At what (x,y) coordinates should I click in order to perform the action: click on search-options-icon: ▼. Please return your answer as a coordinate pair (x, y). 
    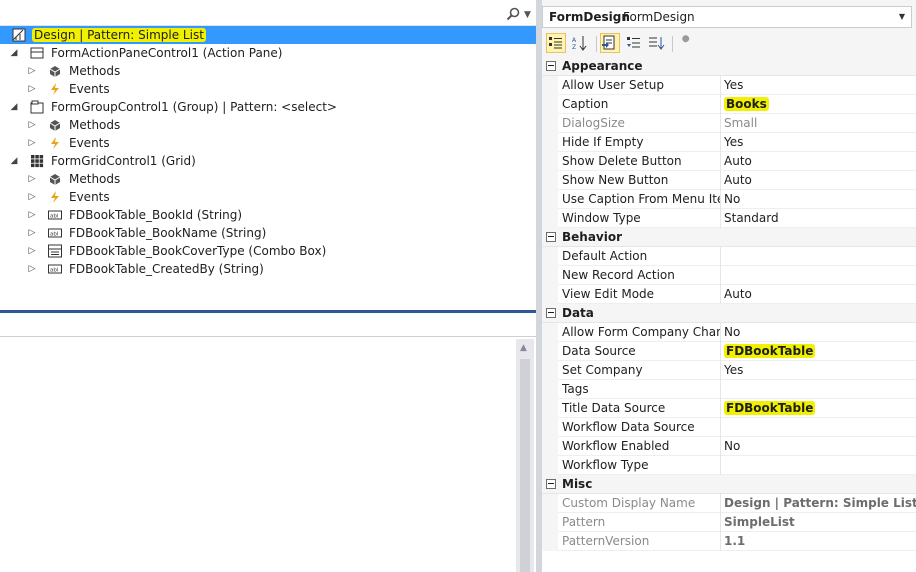
    Looking at the image, I should click on (527, 15).